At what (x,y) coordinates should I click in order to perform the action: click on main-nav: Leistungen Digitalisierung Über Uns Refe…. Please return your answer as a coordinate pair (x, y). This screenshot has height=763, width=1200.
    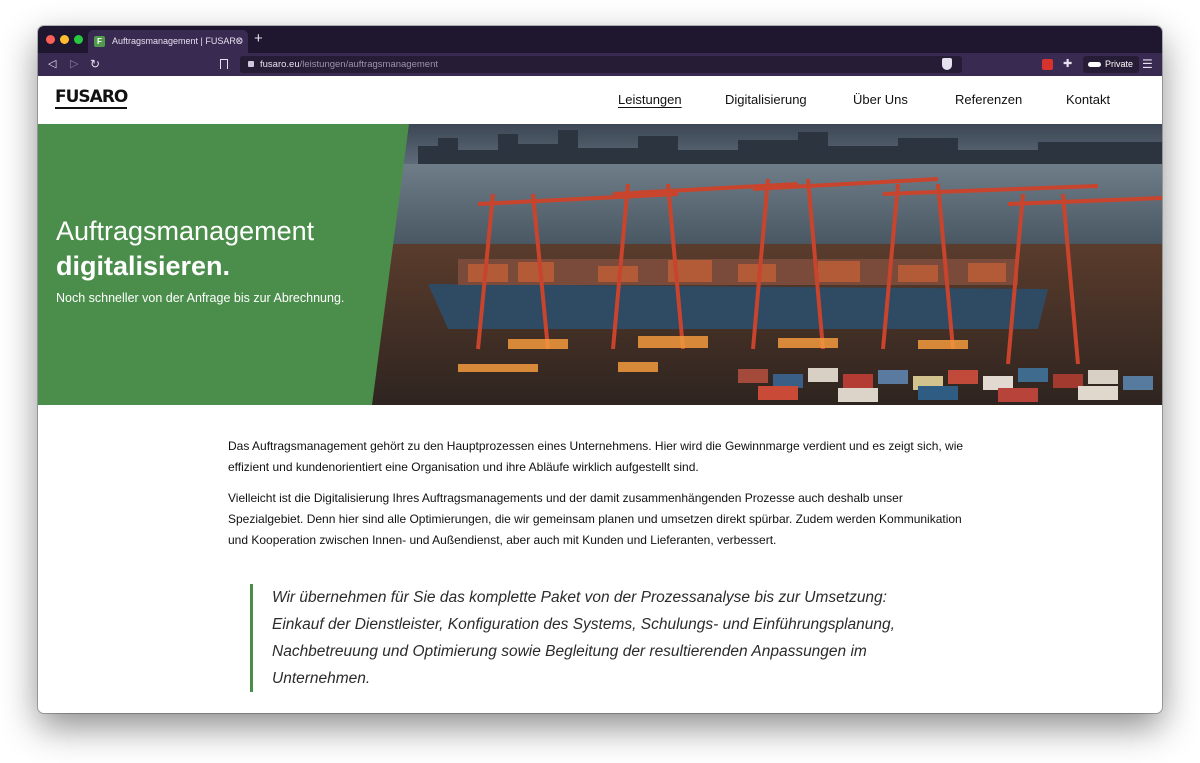
    Looking at the image, I should click on (600, 100).